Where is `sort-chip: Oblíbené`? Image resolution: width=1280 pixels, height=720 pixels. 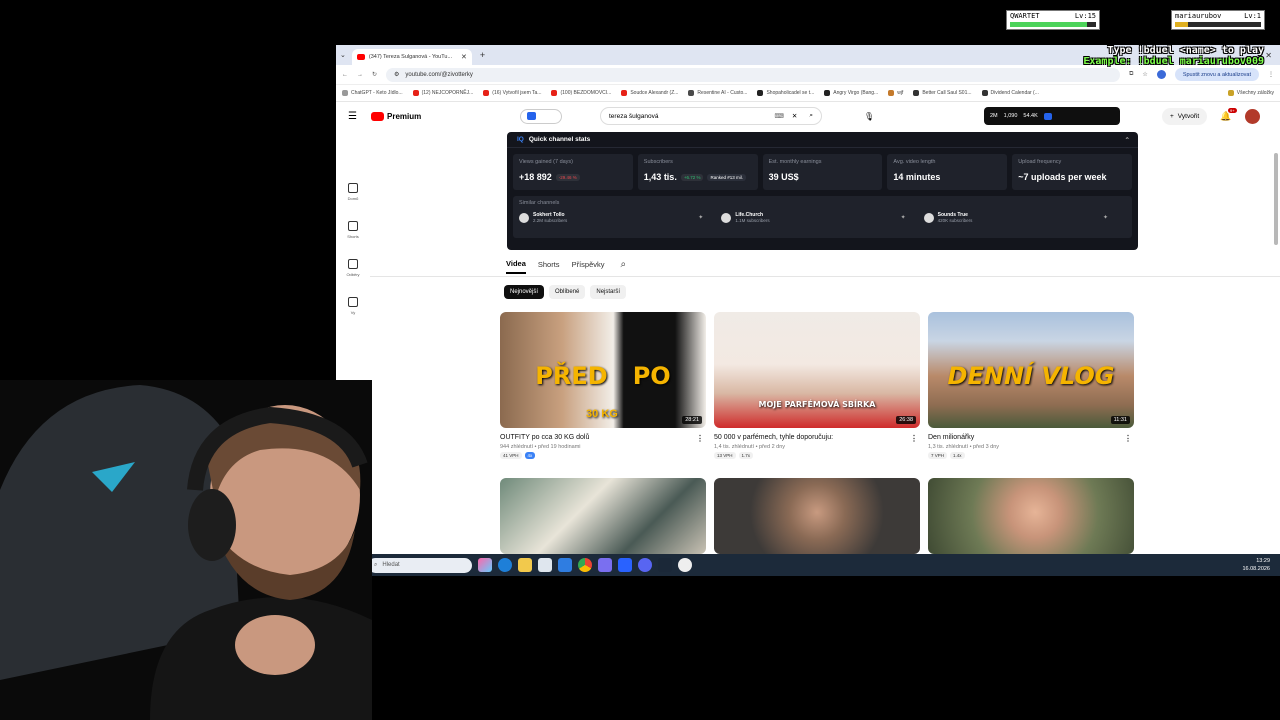
sort-chip: Oblíbené is located at coordinates (567, 292).